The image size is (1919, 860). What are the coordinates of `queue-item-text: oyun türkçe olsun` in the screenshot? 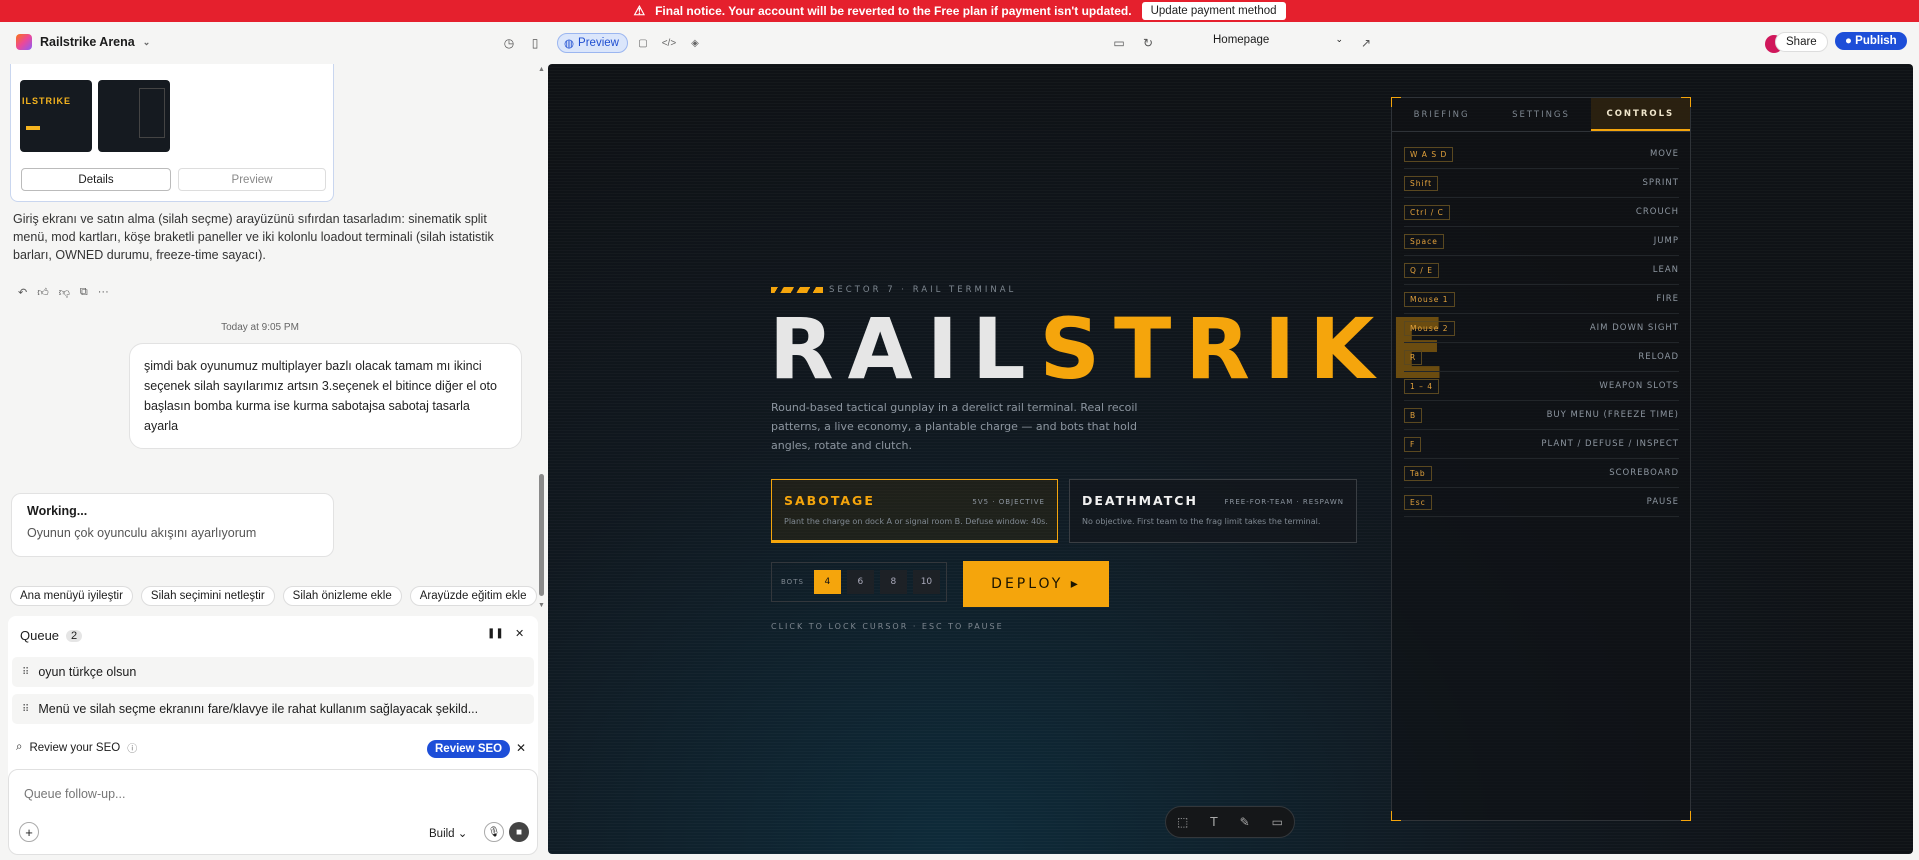 It's located at (87, 672).